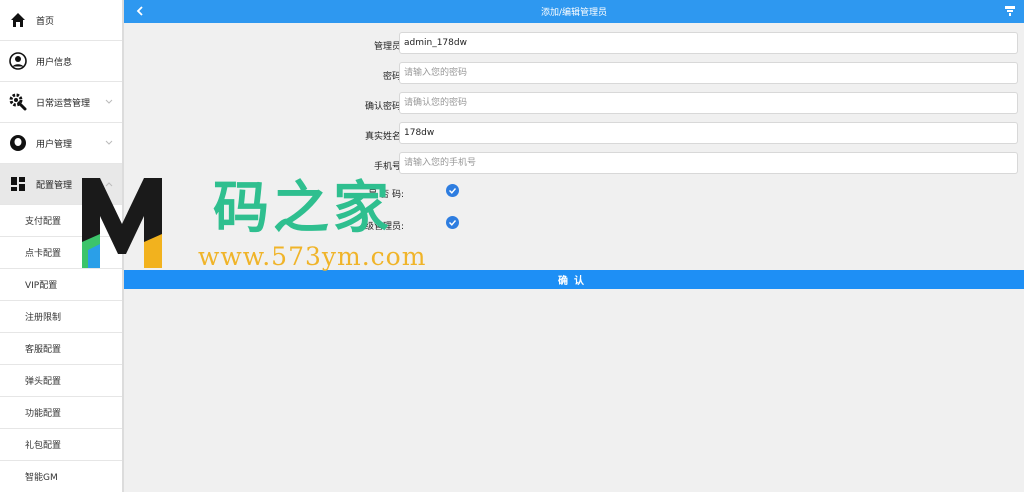 This screenshot has width=1024, height=492. Describe the element at coordinates (386, 195) in the screenshot. I see `check1-label: 是 否 码:` at that location.